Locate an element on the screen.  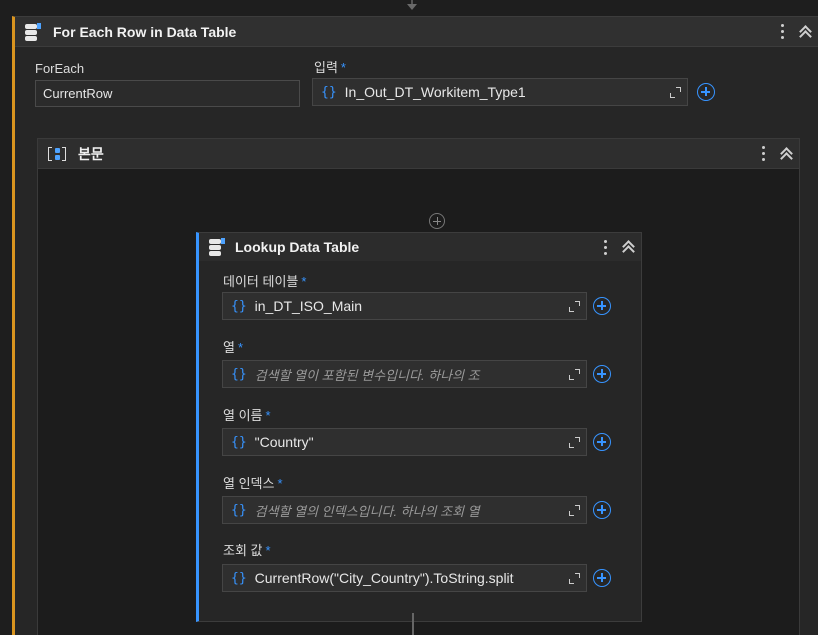
lookup-value-label: 조회 값 * is located at coordinates (247, 550).